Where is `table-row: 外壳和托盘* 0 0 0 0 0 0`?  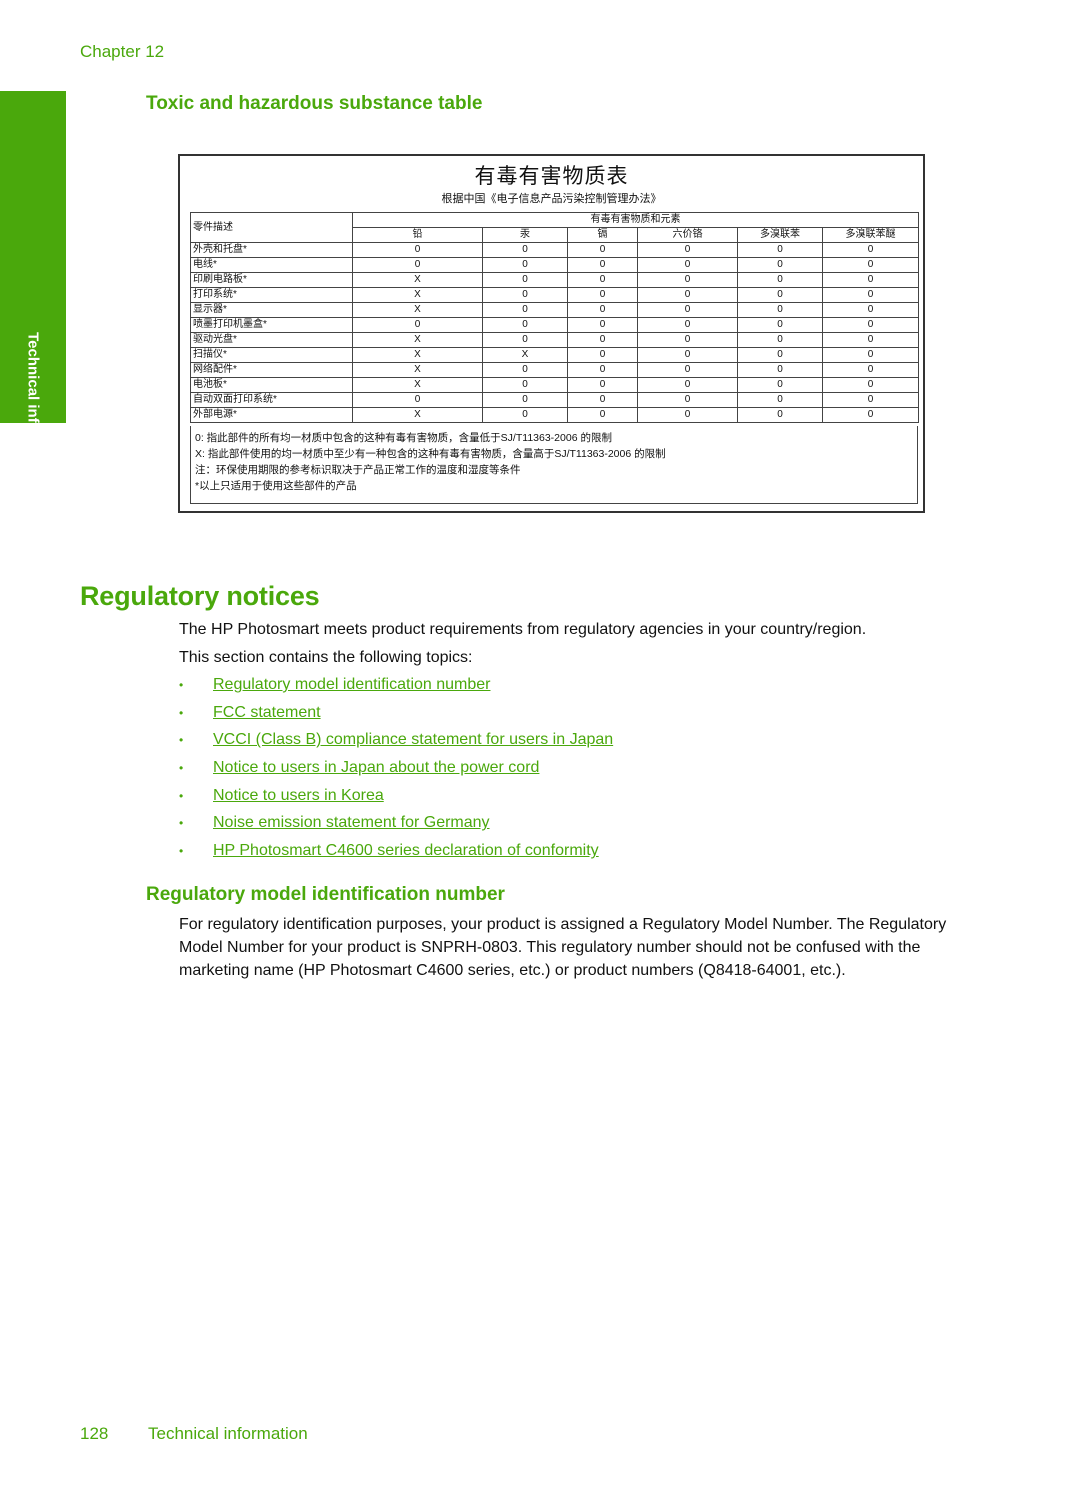
table-row: 外壳和托盘* 0 0 0 0 0 0 is located at coordinates (555, 250).